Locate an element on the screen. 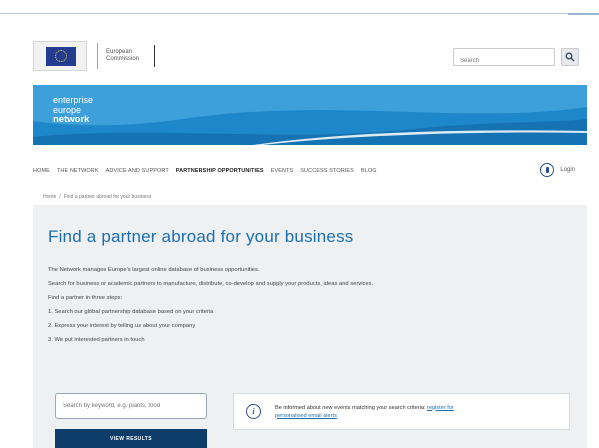 The width and height of the screenshot is (599, 448). eu-stars-ring is located at coordinates (61, 56).